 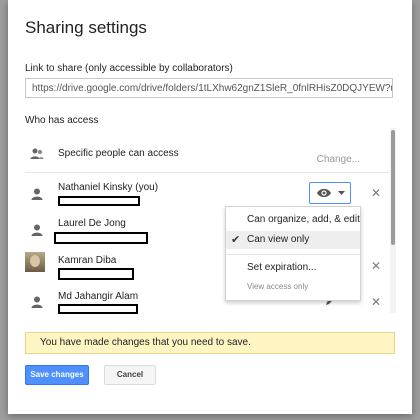 I want to click on person-name: Laurel De Jong, so click(x=92, y=223).